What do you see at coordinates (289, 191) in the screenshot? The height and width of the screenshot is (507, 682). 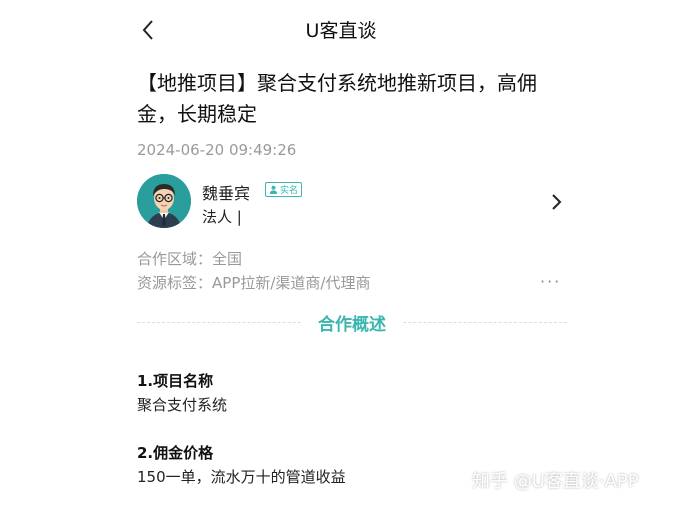 I see `verified-badge-label: 实名` at bounding box center [289, 191].